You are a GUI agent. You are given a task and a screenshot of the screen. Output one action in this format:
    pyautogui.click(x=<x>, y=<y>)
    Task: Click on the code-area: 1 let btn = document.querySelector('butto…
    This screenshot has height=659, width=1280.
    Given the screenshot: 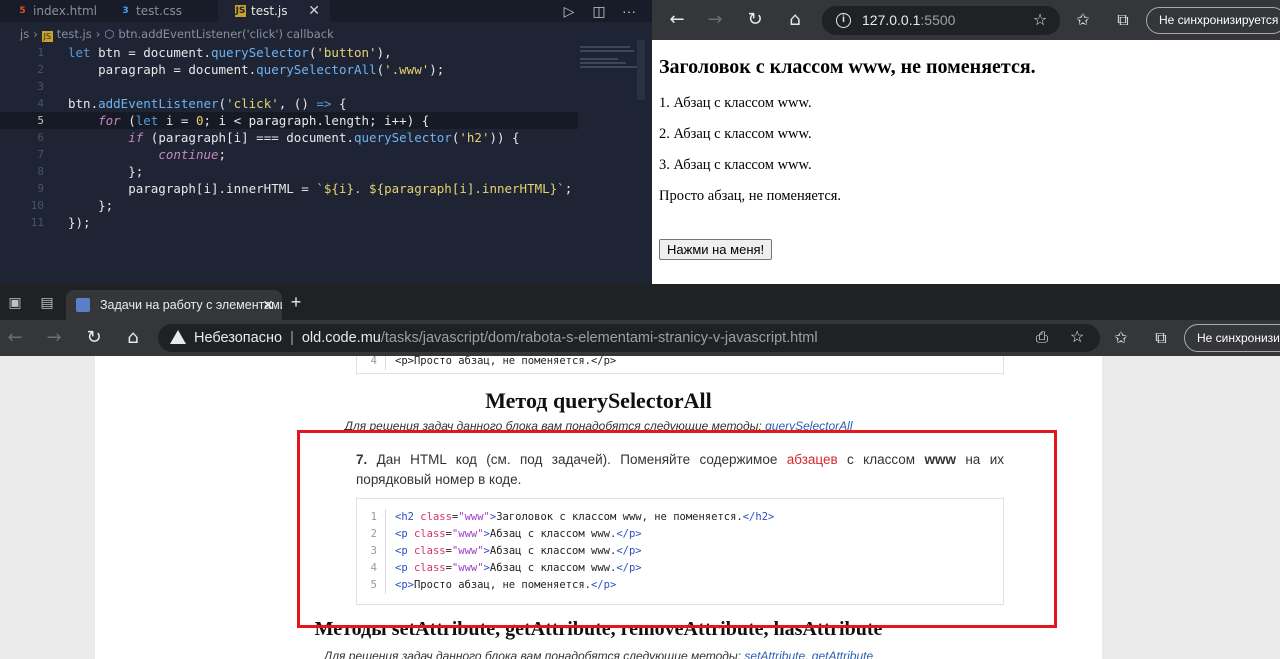 What is the action you would take?
    pyautogui.click(x=326, y=137)
    